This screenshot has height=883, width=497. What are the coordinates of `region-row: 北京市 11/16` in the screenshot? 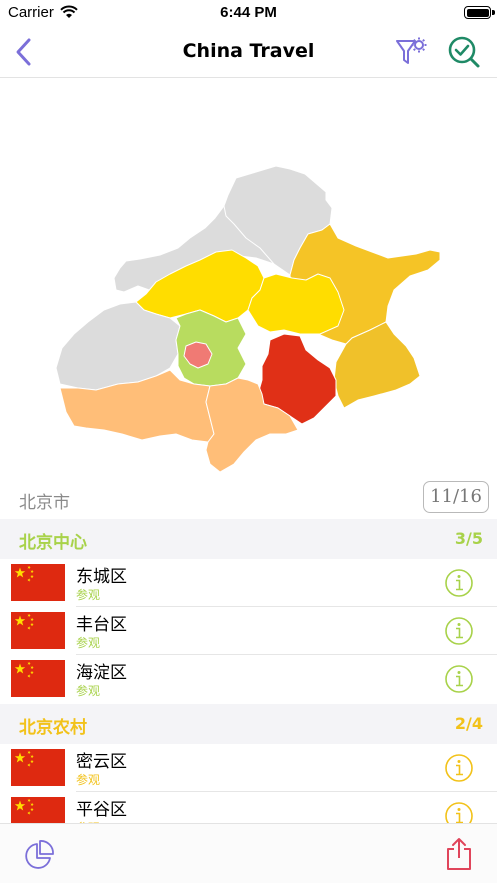 It's located at (248, 499).